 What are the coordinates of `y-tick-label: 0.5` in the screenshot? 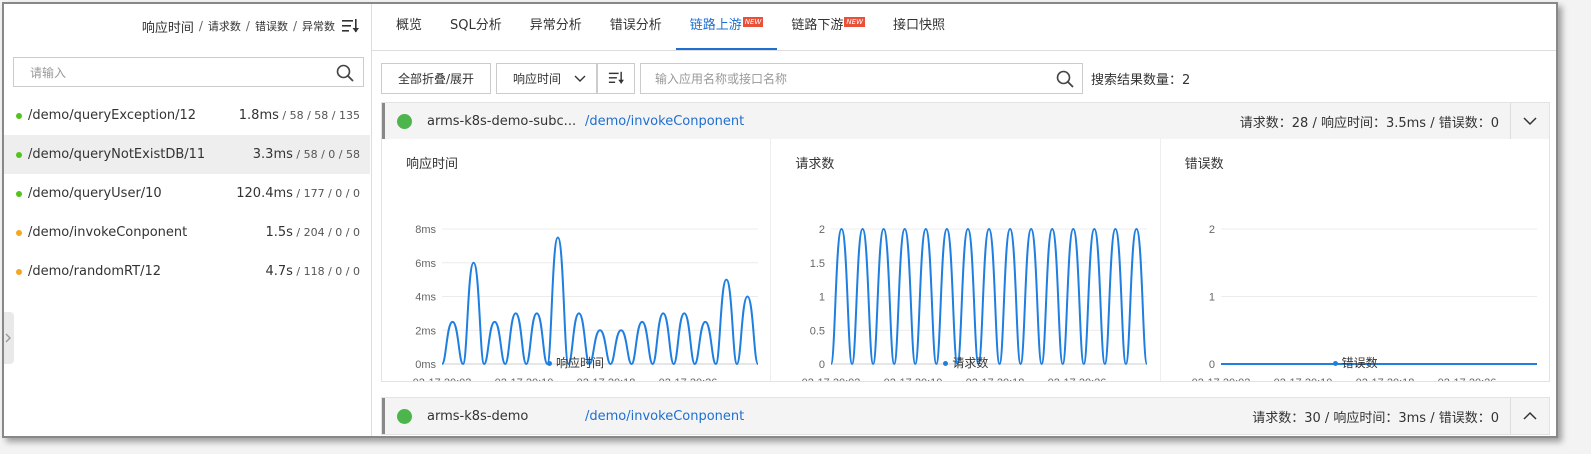 It's located at (817, 331).